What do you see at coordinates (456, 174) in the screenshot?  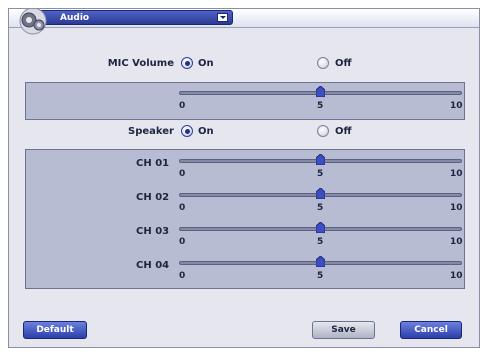 I see `ch01-max-label: 10` at bounding box center [456, 174].